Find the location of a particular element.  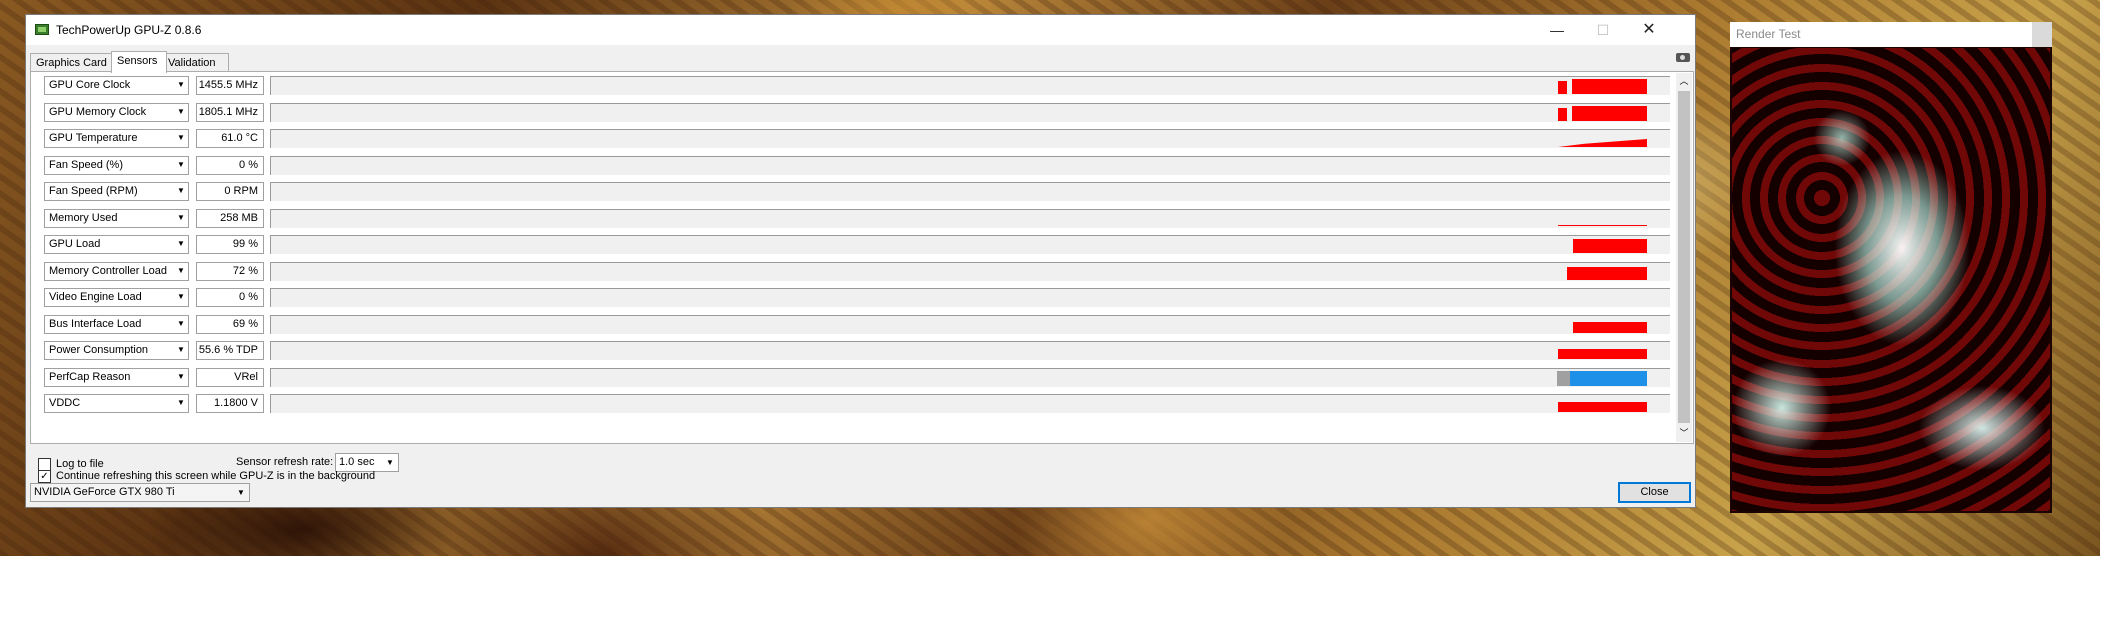

tab-sensors: Sensors is located at coordinates (139, 62).